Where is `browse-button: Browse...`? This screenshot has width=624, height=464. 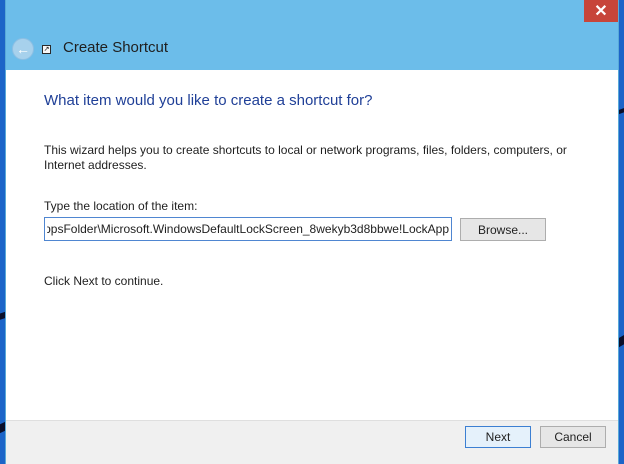
browse-button: Browse... is located at coordinates (503, 229).